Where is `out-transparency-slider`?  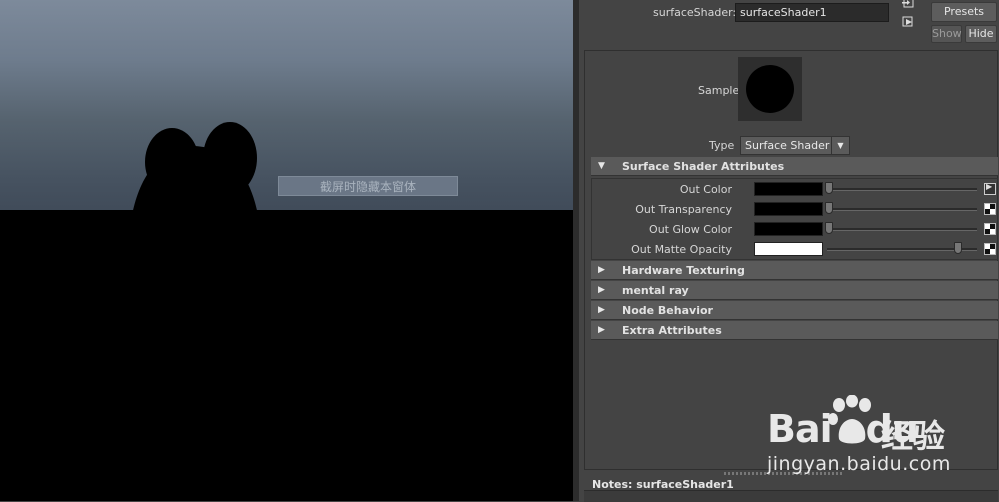 out-transparency-slider is located at coordinates (902, 209).